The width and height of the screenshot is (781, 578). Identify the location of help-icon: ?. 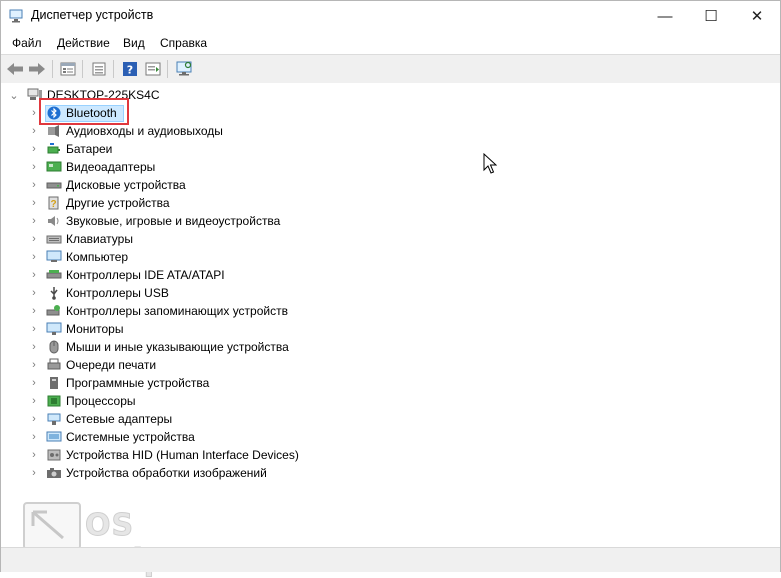
(130, 69).